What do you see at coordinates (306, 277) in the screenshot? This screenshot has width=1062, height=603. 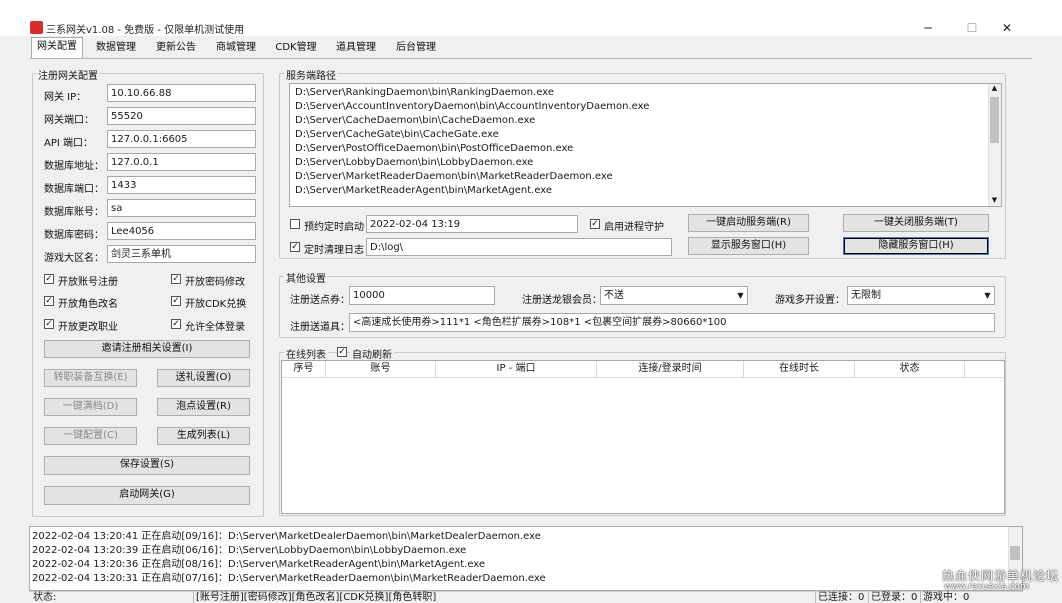 I see `other-settings-title: 其他设置` at bounding box center [306, 277].